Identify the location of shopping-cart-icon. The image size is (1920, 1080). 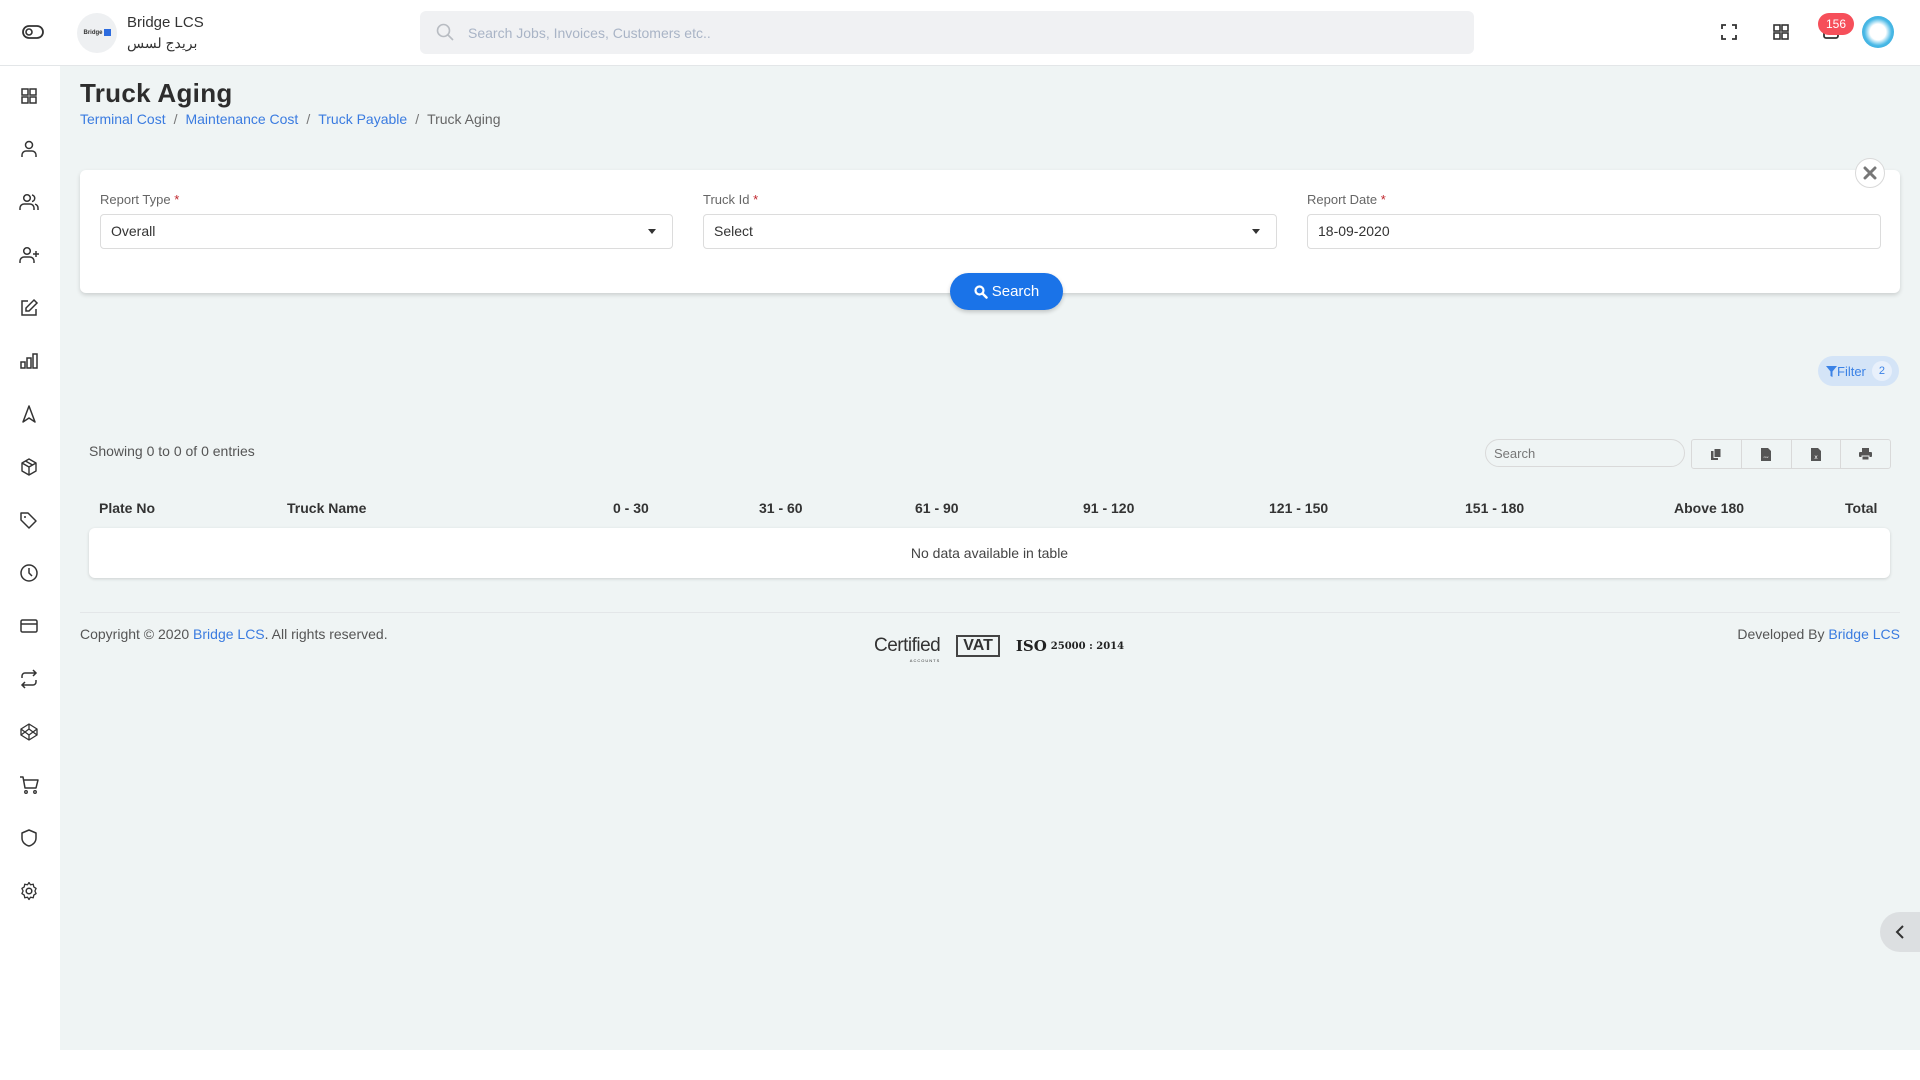
(29, 785).